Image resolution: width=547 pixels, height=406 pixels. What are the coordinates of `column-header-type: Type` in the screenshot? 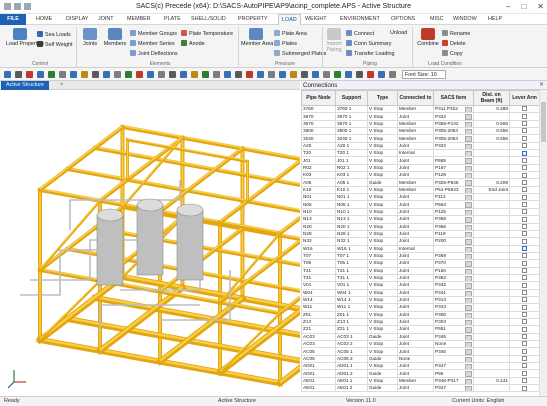 It's located at (382, 98).